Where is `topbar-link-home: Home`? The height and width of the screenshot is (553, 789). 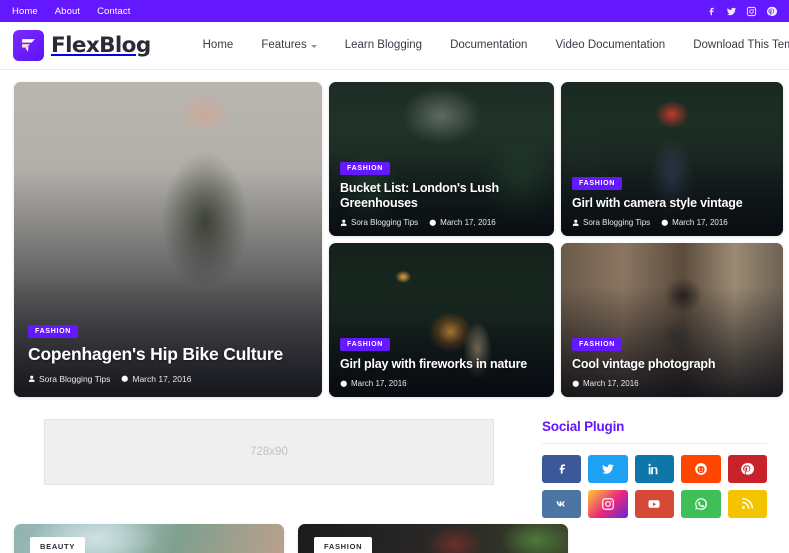 topbar-link-home: Home is located at coordinates (25, 11).